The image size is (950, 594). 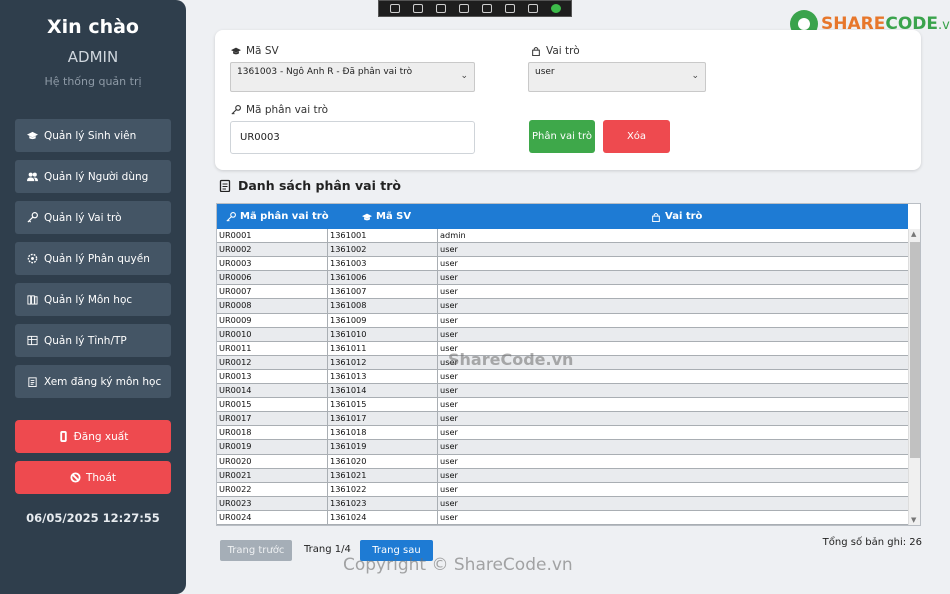 I want to click on table-row: UR0024 1361024 user, so click(x=562, y=517).